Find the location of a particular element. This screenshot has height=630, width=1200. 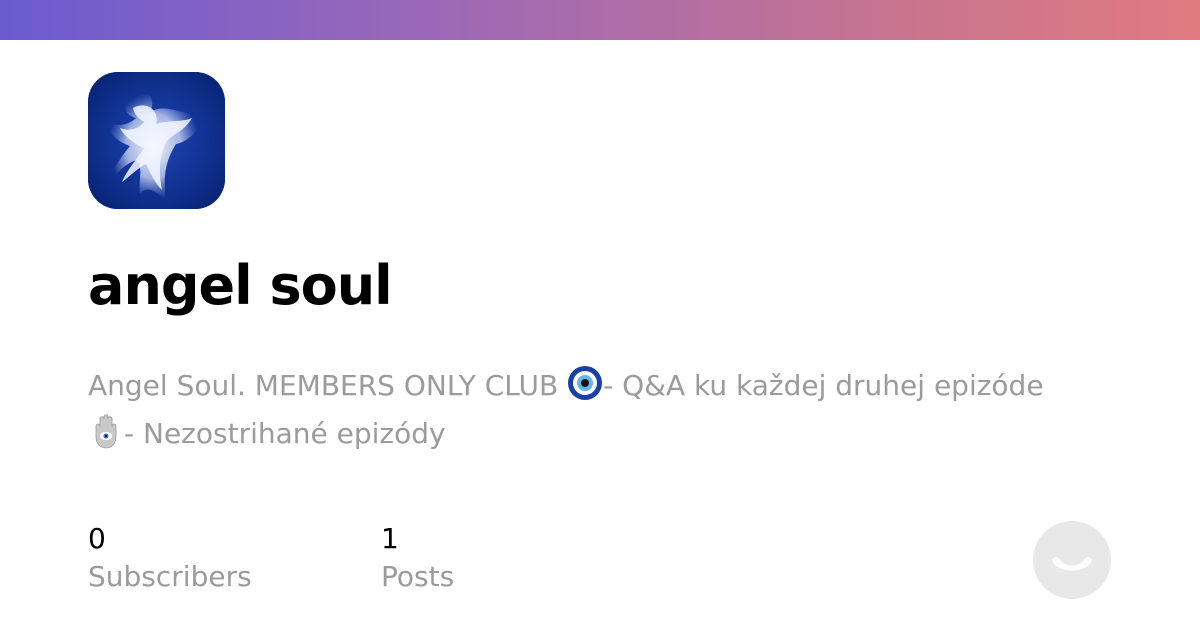

subscribers-label: Subscribers is located at coordinates (170, 576).